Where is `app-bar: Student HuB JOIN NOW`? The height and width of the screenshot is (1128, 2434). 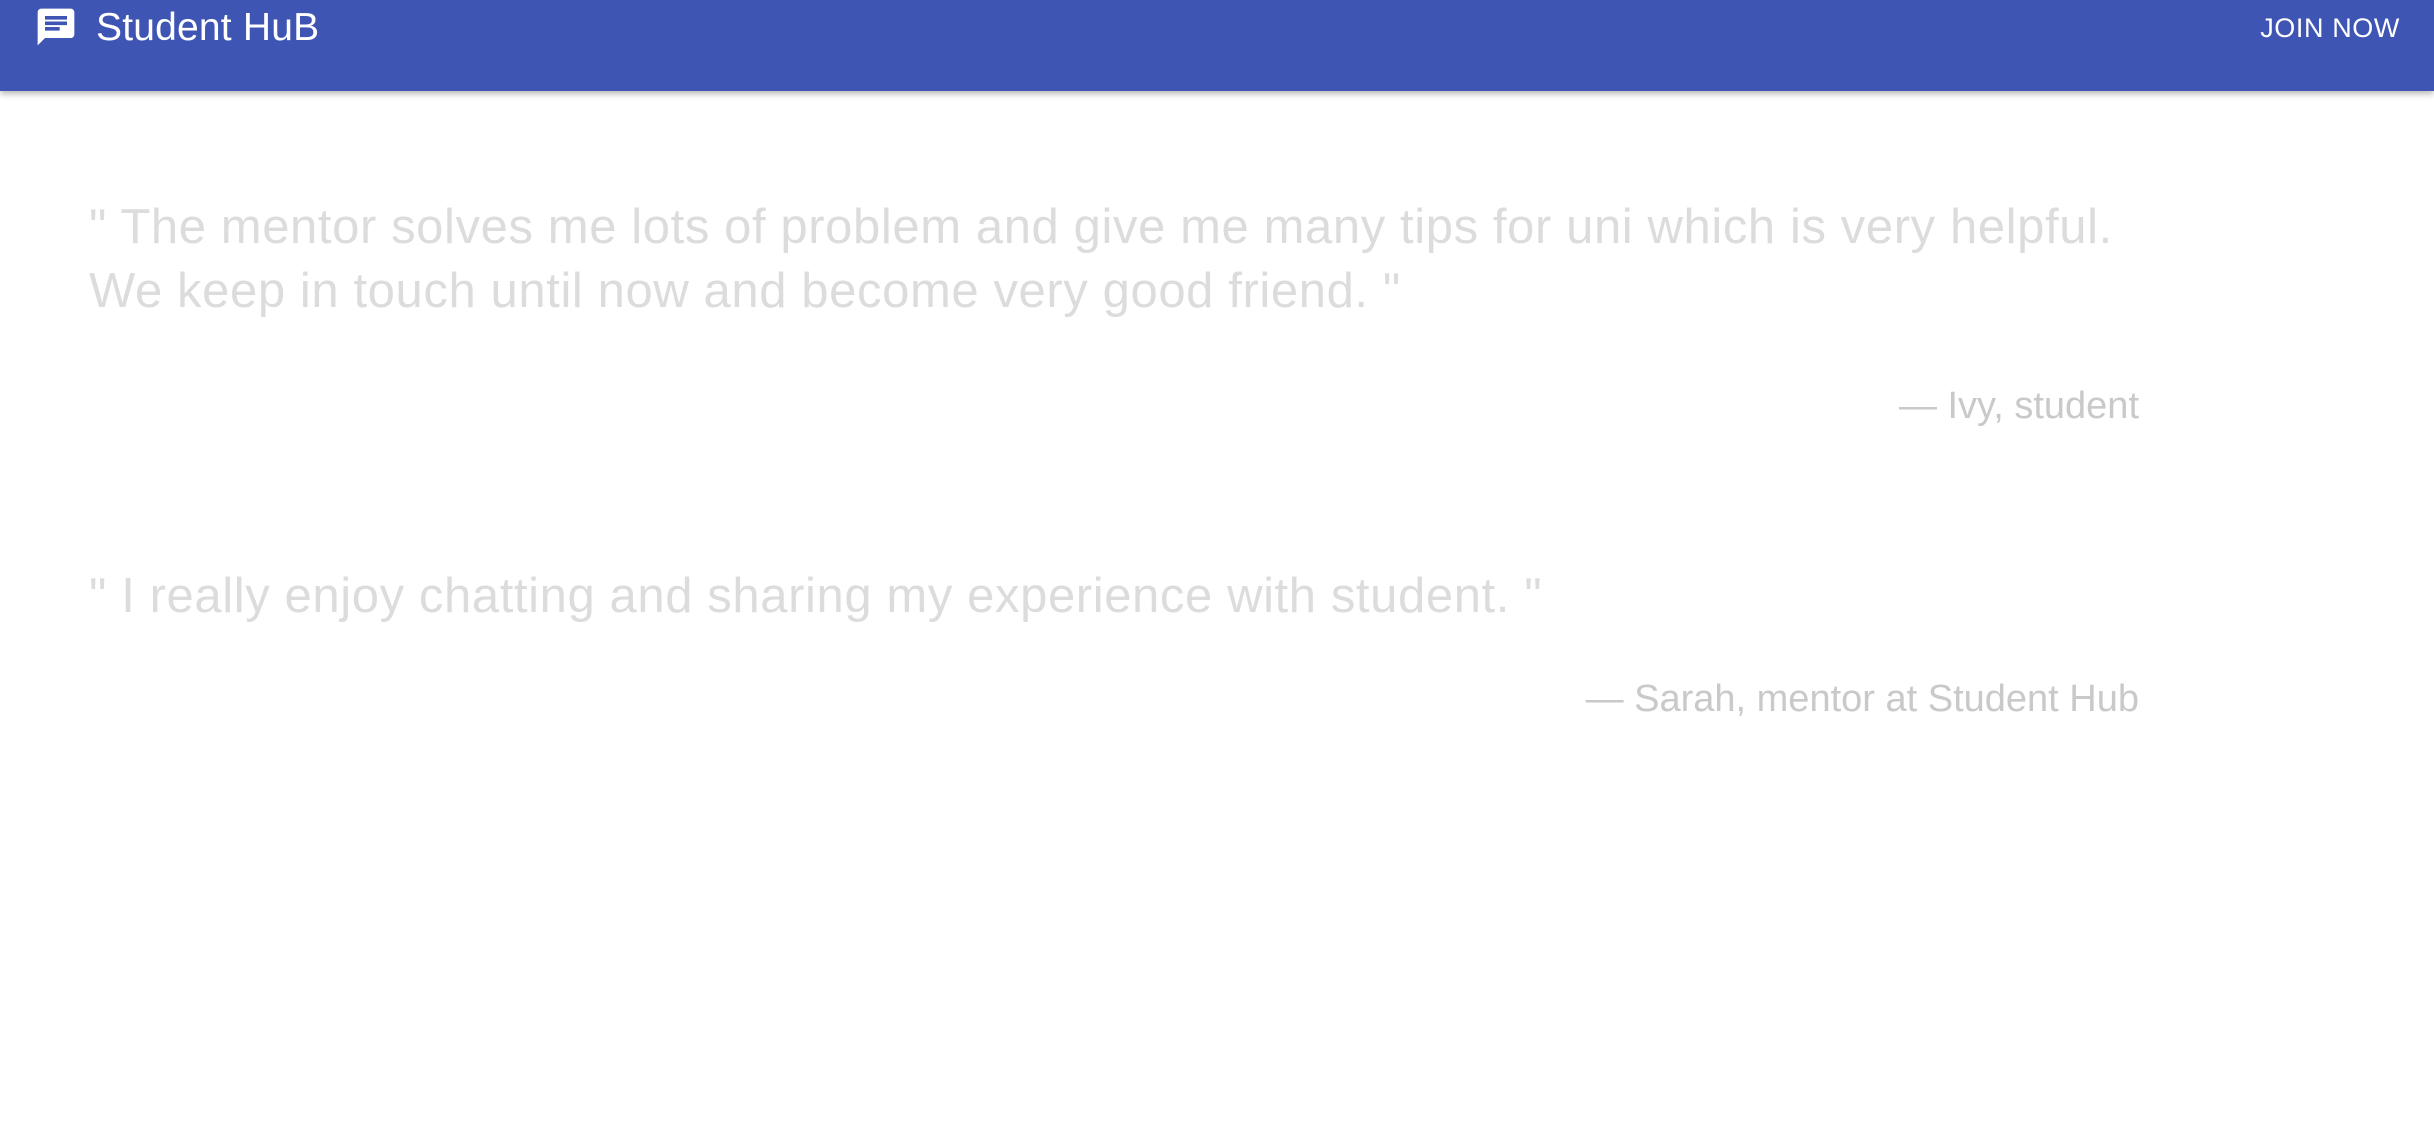 app-bar: Student HuB JOIN NOW is located at coordinates (1217, 45).